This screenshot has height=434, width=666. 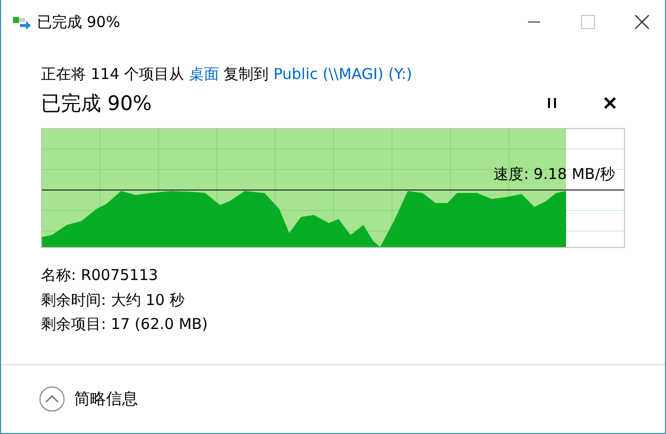 What do you see at coordinates (554, 174) in the screenshot?
I see `speed-label: 速度: 9.18 MB/秒` at bounding box center [554, 174].